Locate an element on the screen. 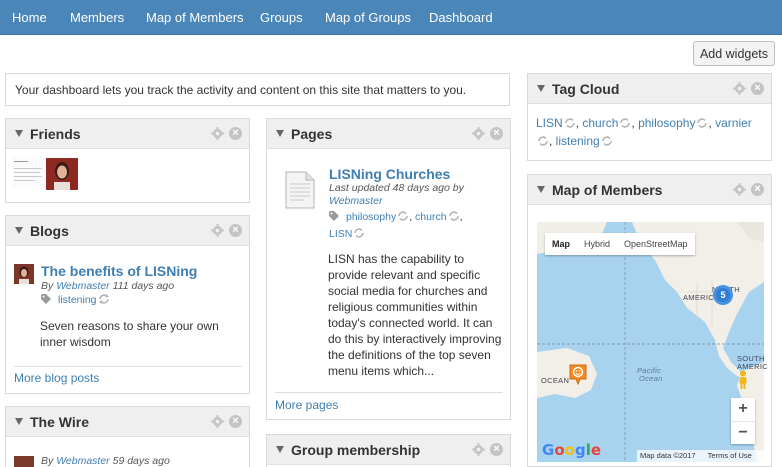 The width and height of the screenshot is (782, 467). blog-post-title: The benefits of LISNing is located at coordinates (119, 271).